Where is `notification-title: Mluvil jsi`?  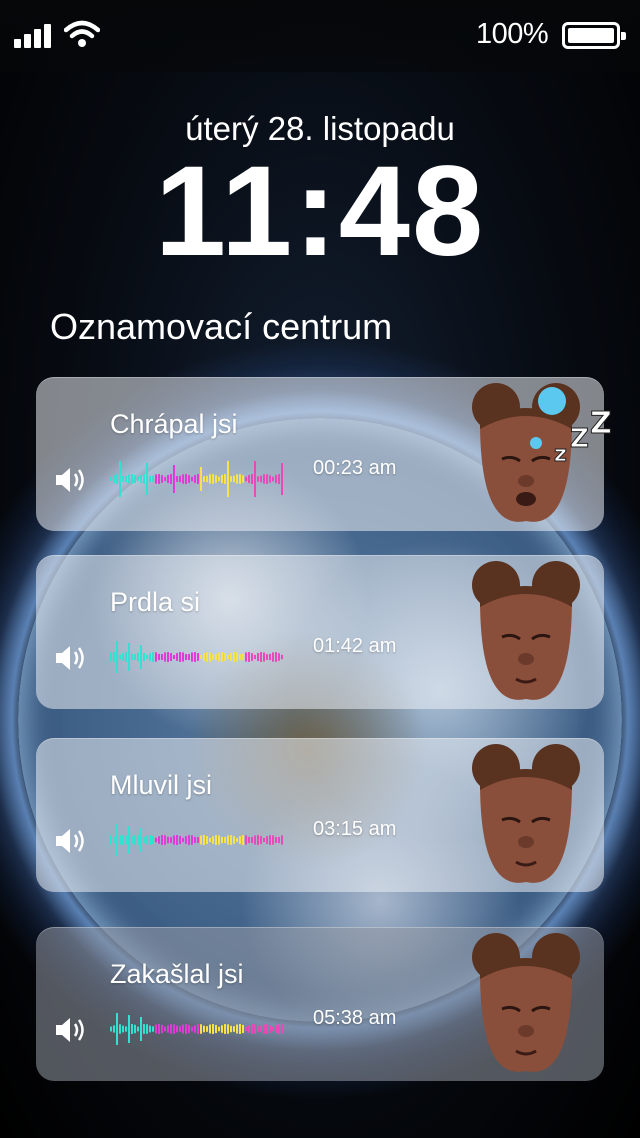 notification-title: Mluvil jsi is located at coordinates (161, 785).